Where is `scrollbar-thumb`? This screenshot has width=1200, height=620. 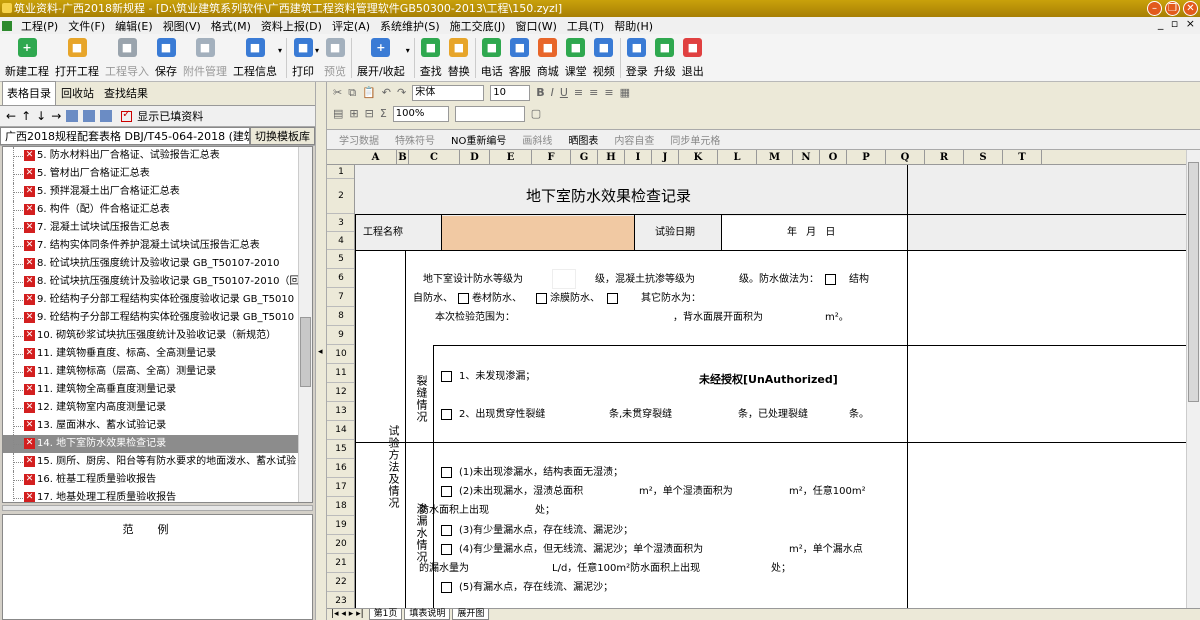
scrollbar-thumb is located at coordinates (1193, 282).